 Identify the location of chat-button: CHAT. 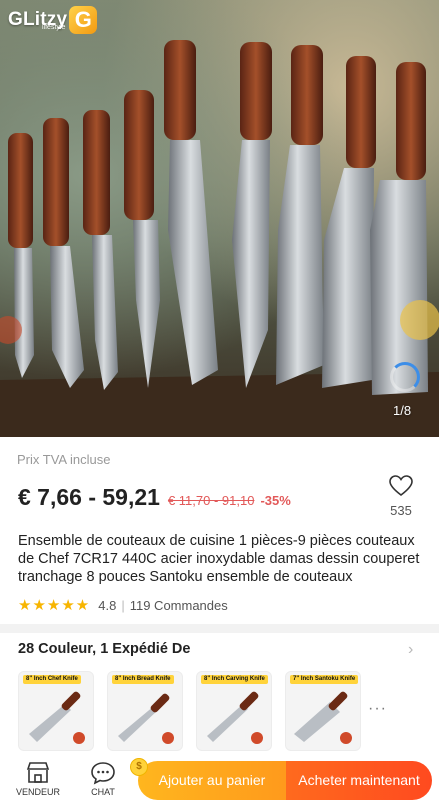
(103, 777).